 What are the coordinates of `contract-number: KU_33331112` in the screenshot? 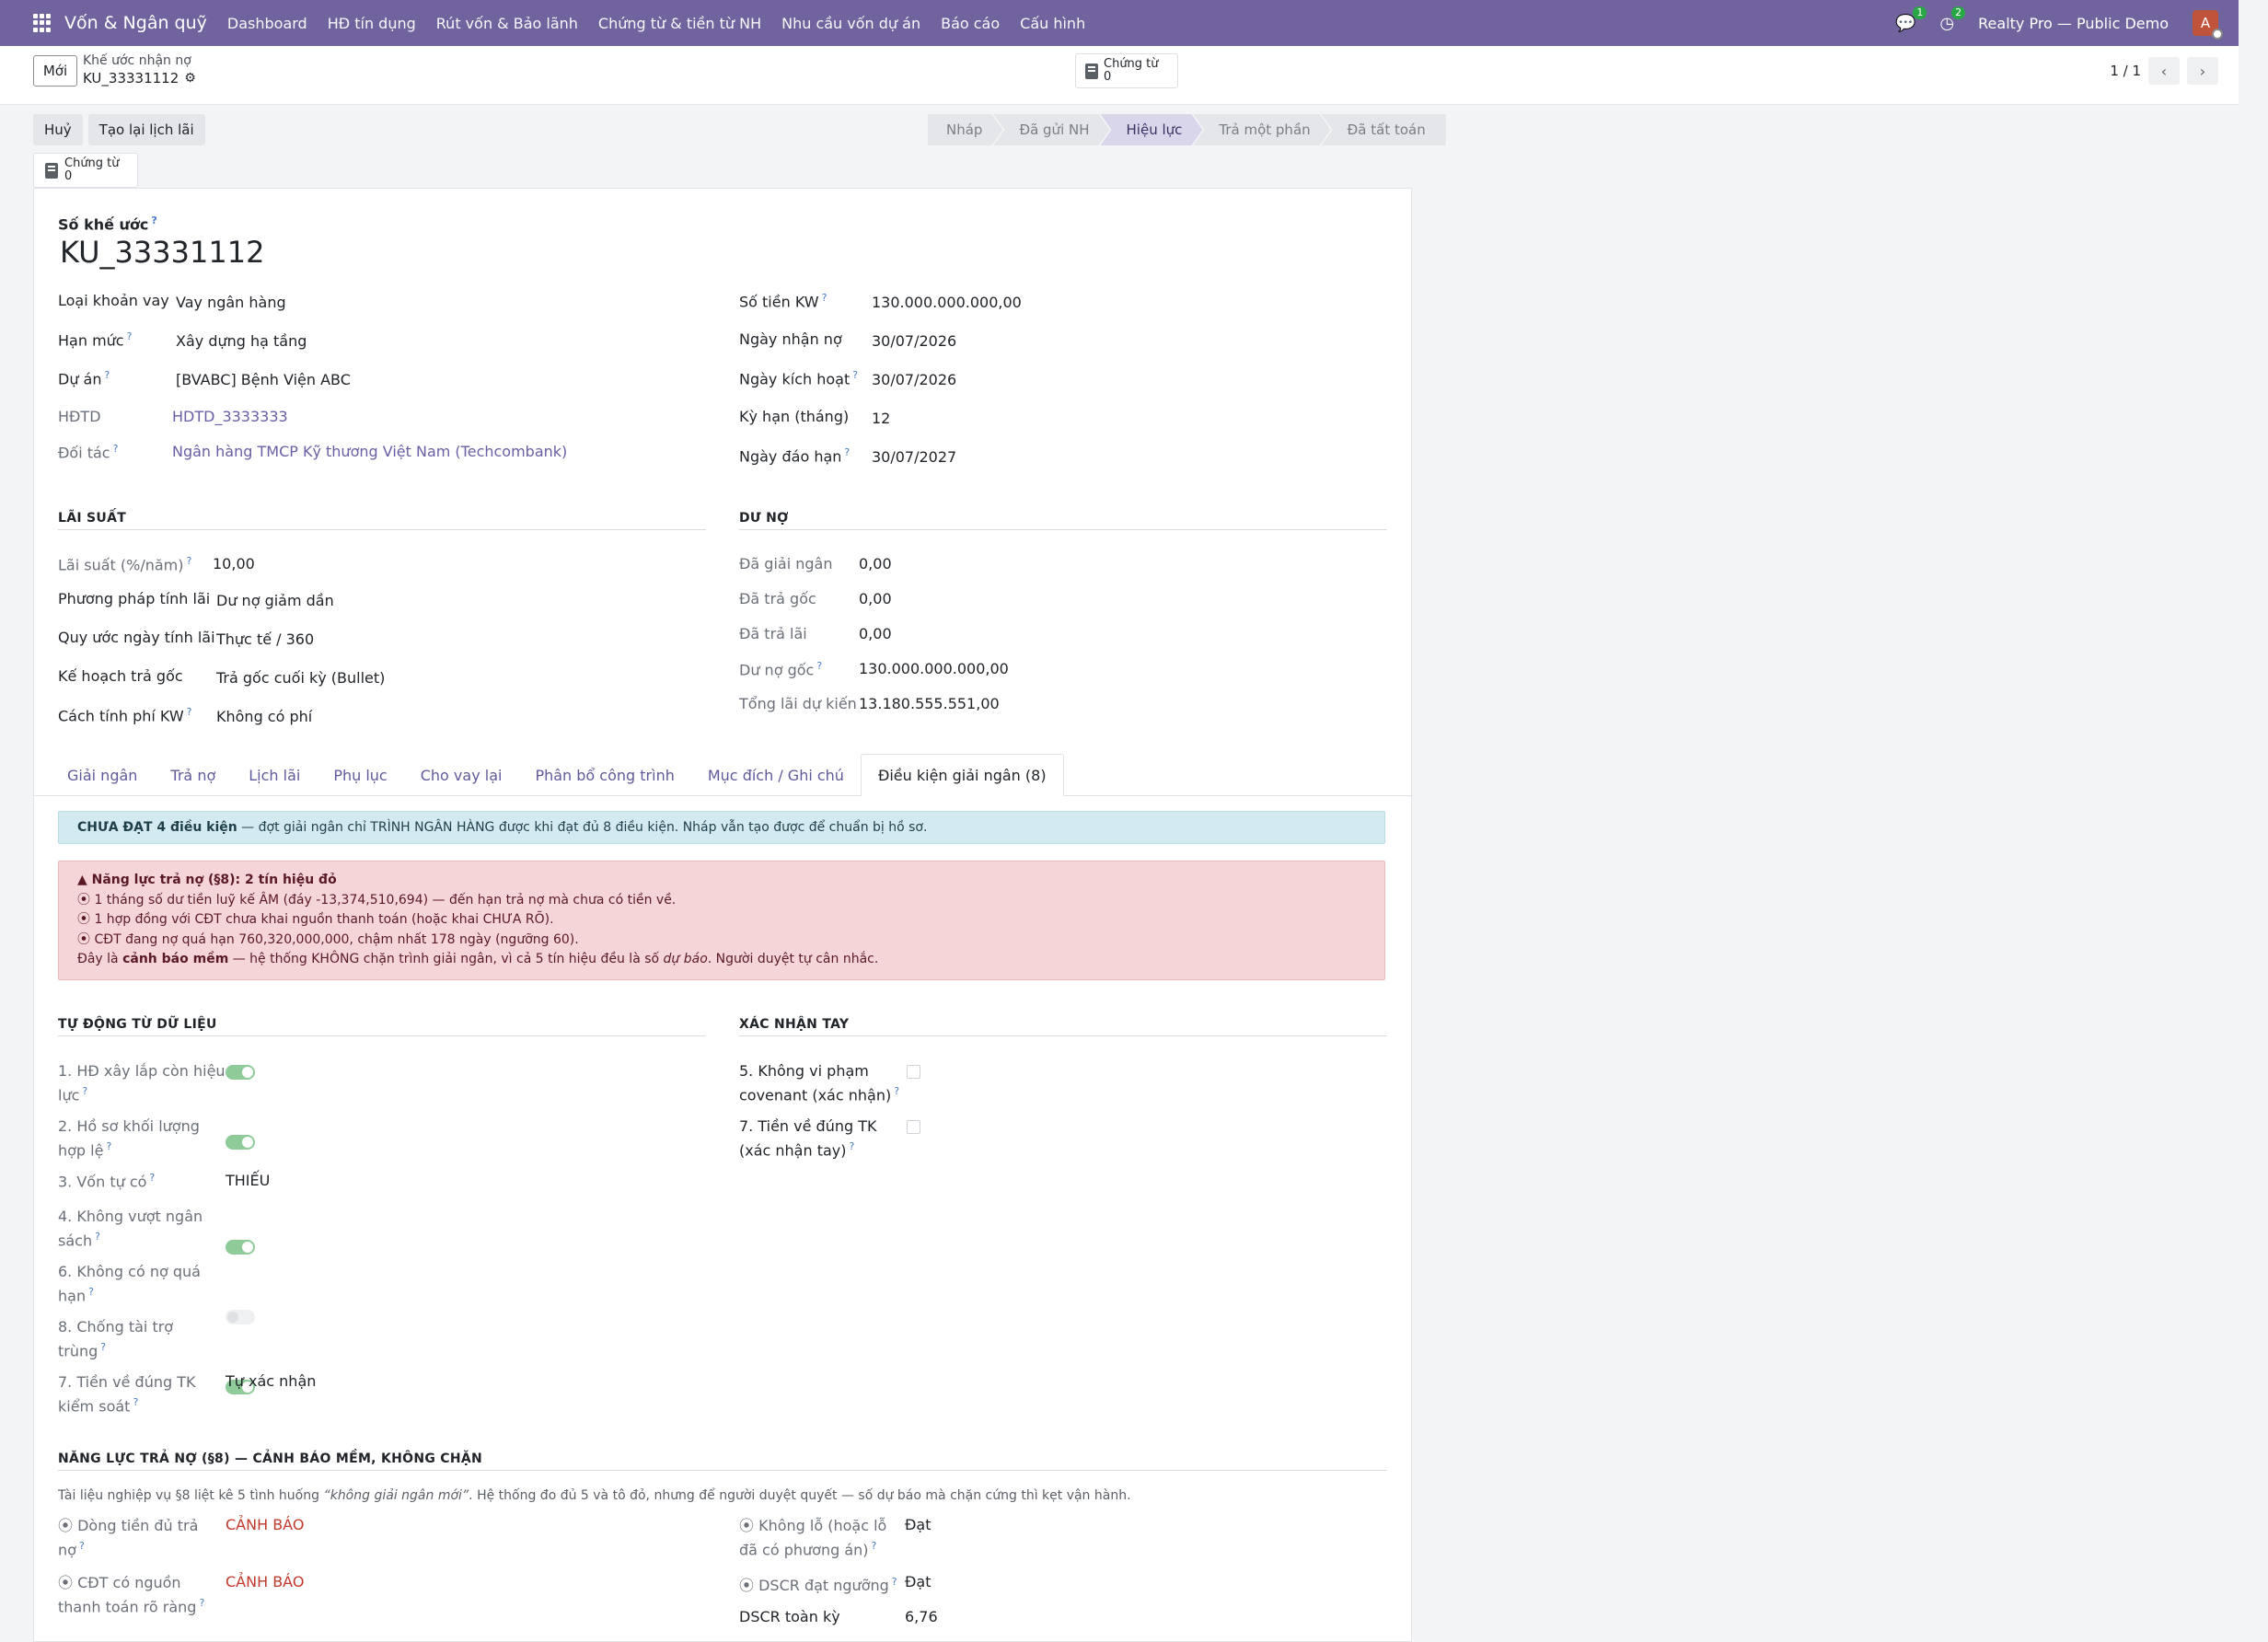 It's located at (162, 252).